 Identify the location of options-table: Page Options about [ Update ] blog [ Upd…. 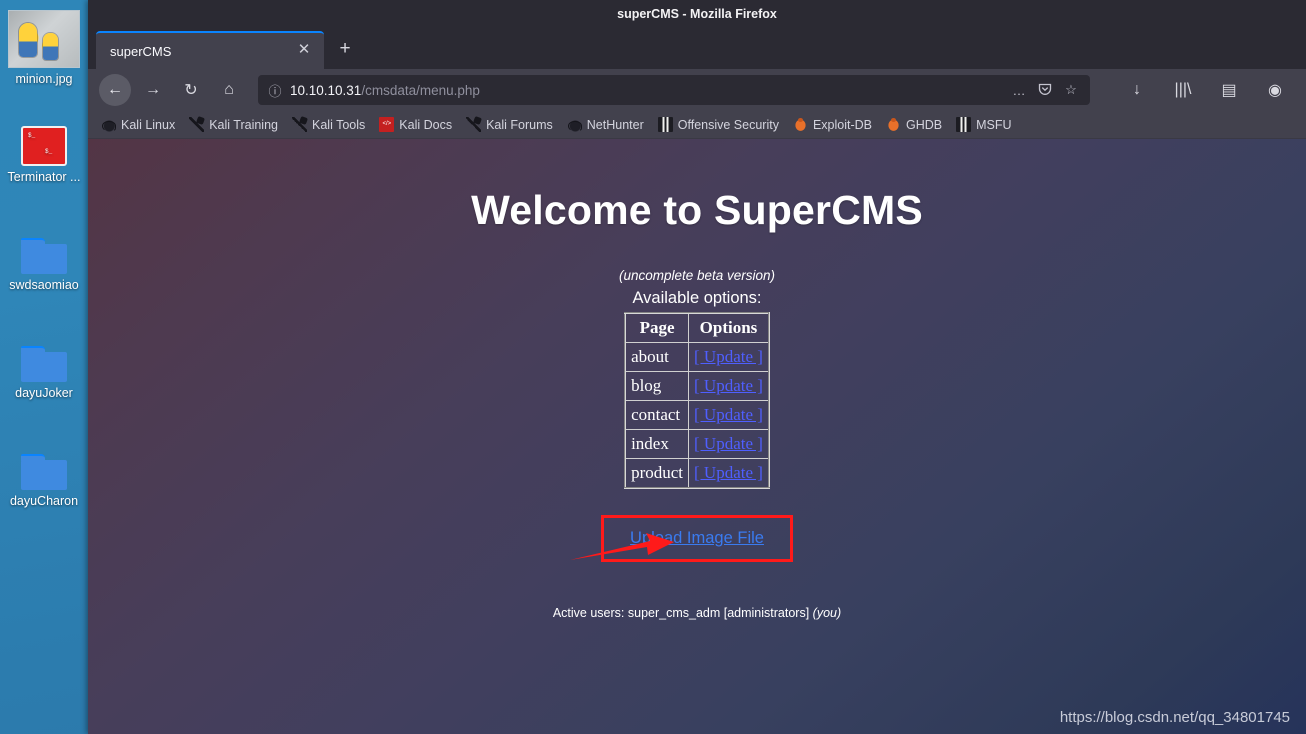
(697, 400).